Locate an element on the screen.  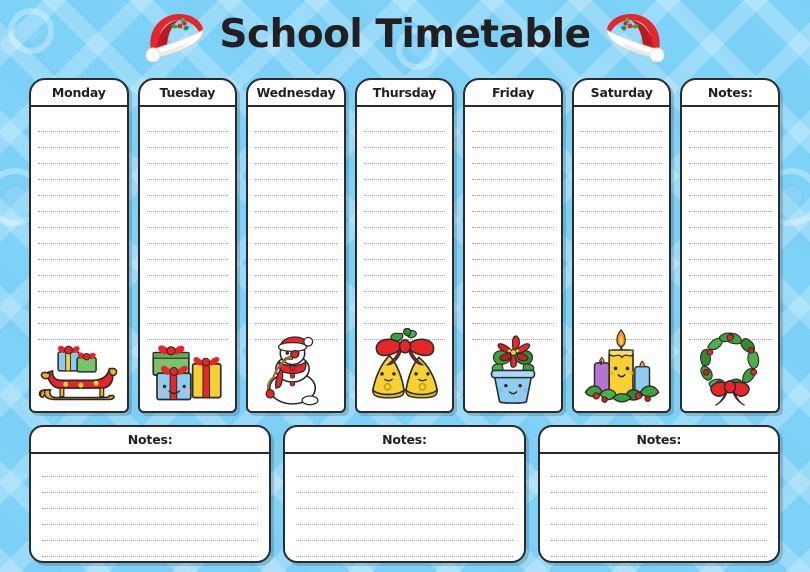
notes-column: Notes: is located at coordinates (730, 245).